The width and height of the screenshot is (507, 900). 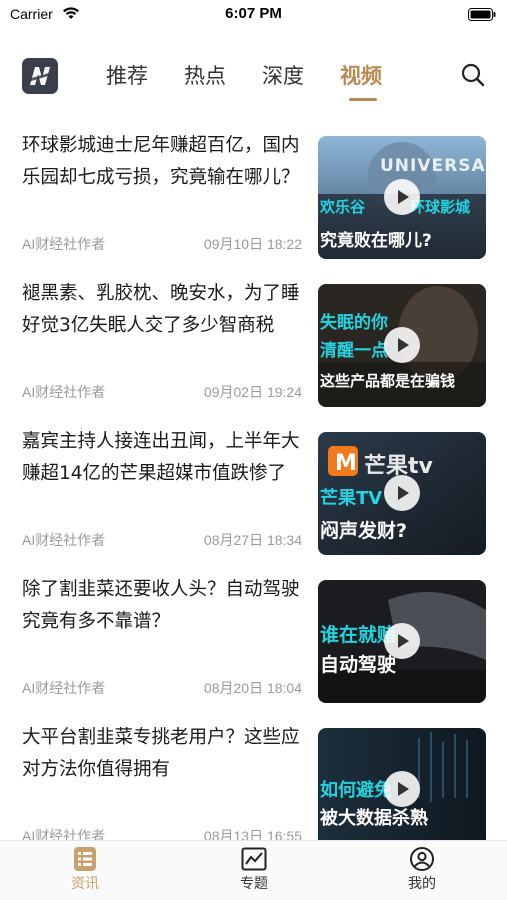 What do you see at coordinates (127, 75) in the screenshot?
I see `tab-recommend: 推荐` at bounding box center [127, 75].